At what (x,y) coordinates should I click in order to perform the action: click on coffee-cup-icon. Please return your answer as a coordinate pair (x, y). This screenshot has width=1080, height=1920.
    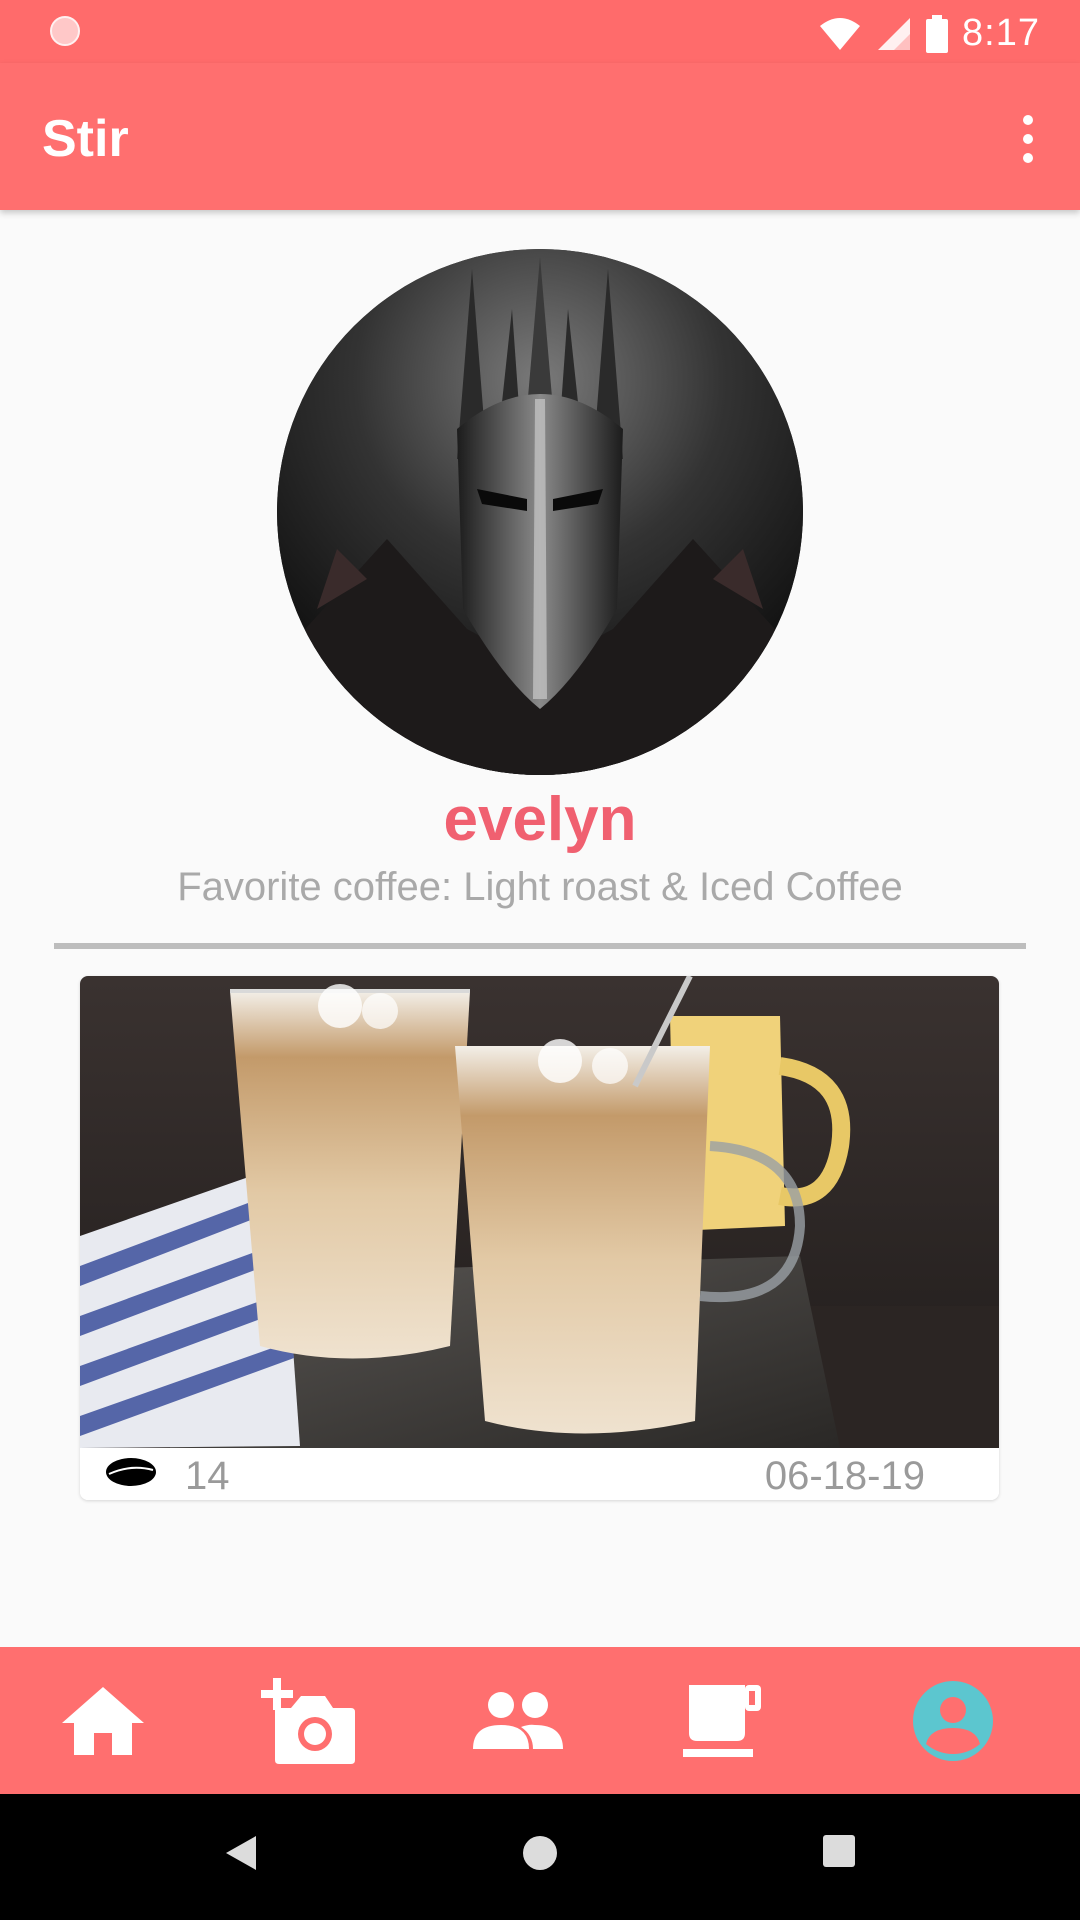
    Looking at the image, I should click on (722, 1720).